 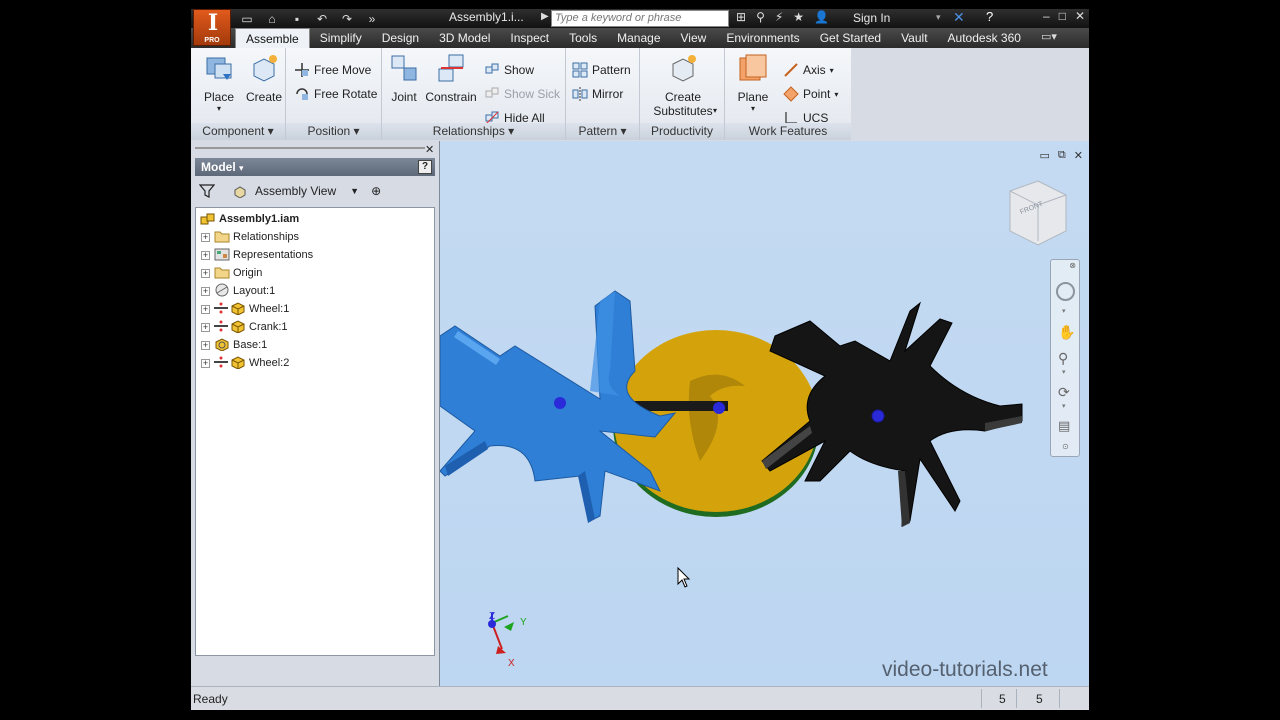 What do you see at coordinates (1064, 406) in the screenshot?
I see `orbit-dropdown-icon: ▾` at bounding box center [1064, 406].